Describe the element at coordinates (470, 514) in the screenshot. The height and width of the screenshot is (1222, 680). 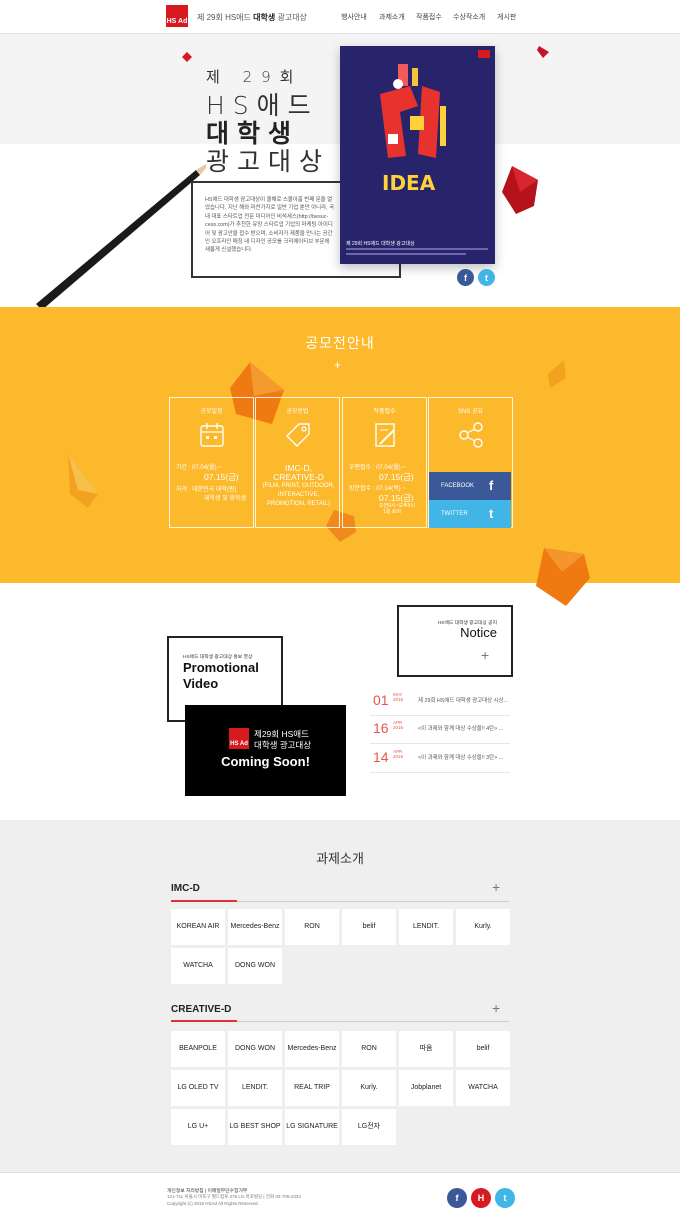
I see `twitter-share-button: TWITTER t` at that location.